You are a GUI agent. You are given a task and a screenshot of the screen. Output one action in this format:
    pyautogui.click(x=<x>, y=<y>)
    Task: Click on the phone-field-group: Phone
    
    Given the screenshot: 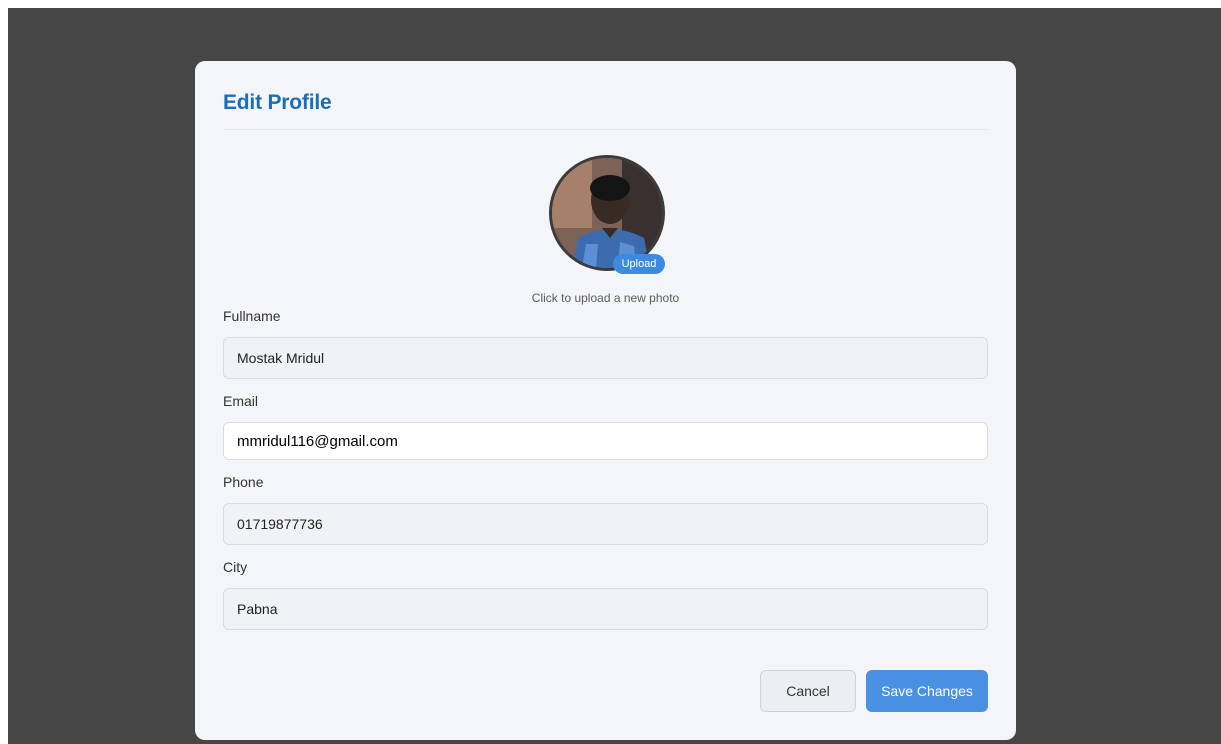 What is the action you would take?
    pyautogui.click(x=605, y=509)
    